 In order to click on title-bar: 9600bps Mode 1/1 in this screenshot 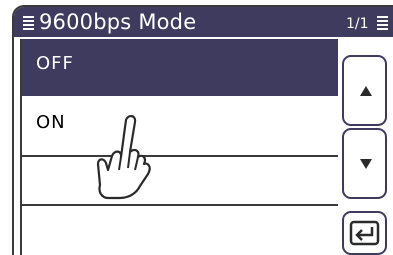, I will do `click(203, 22)`.